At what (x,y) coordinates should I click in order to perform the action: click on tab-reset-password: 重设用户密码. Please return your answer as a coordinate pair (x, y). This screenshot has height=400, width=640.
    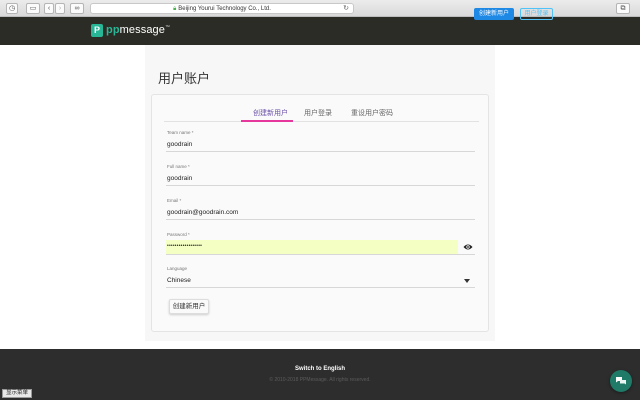
    Looking at the image, I should click on (372, 113).